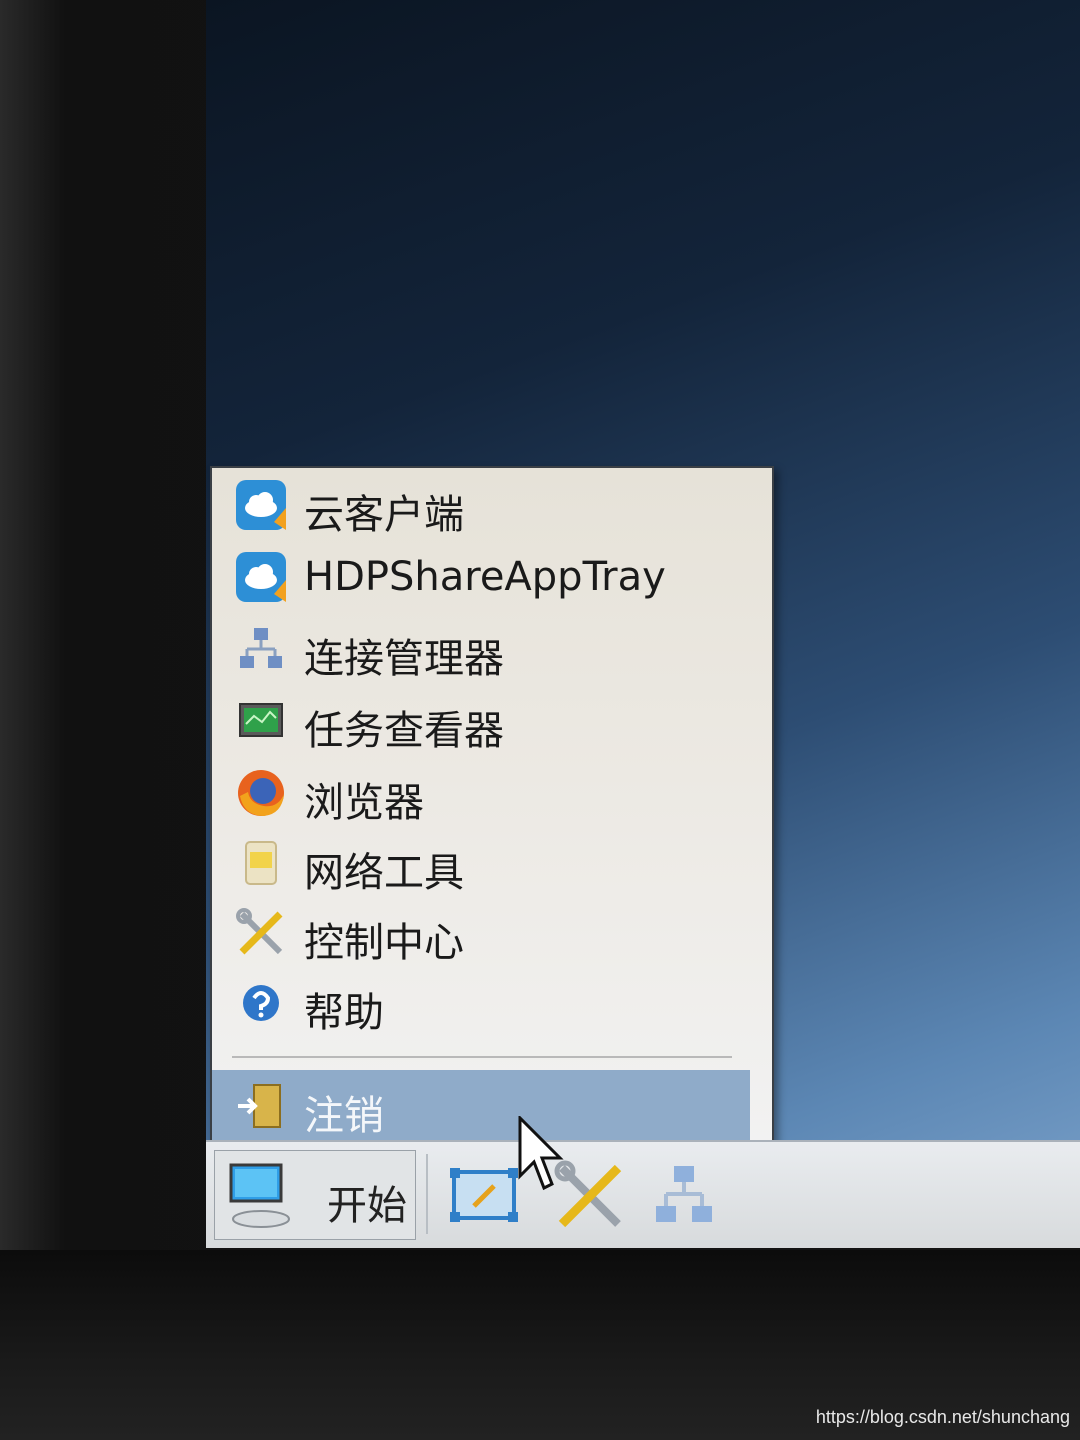  I want to click on menu-item-label: 浏览器, so click(364, 803).